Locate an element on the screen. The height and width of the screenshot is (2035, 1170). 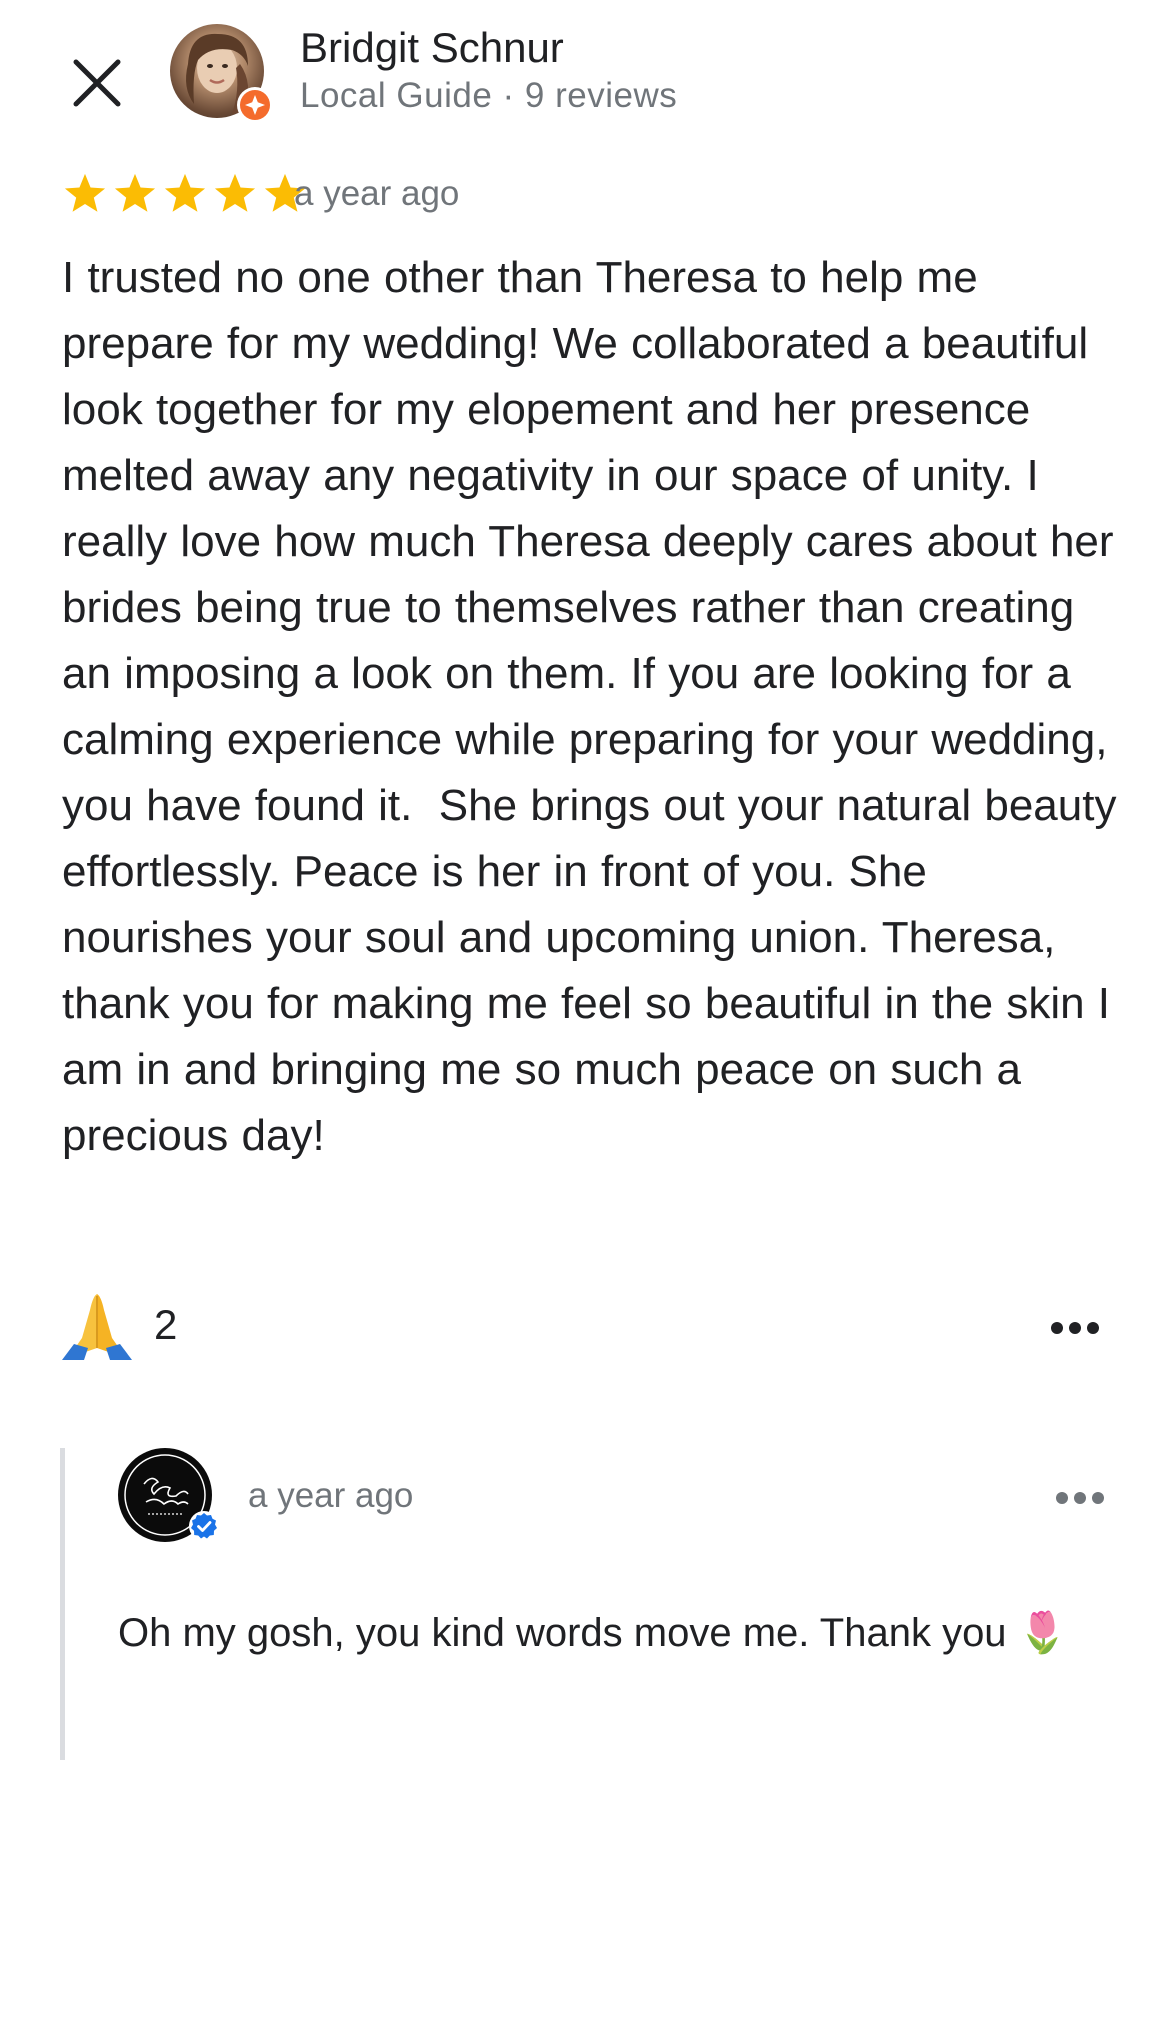
reaction-button: 2 is located at coordinates (118, 1325).